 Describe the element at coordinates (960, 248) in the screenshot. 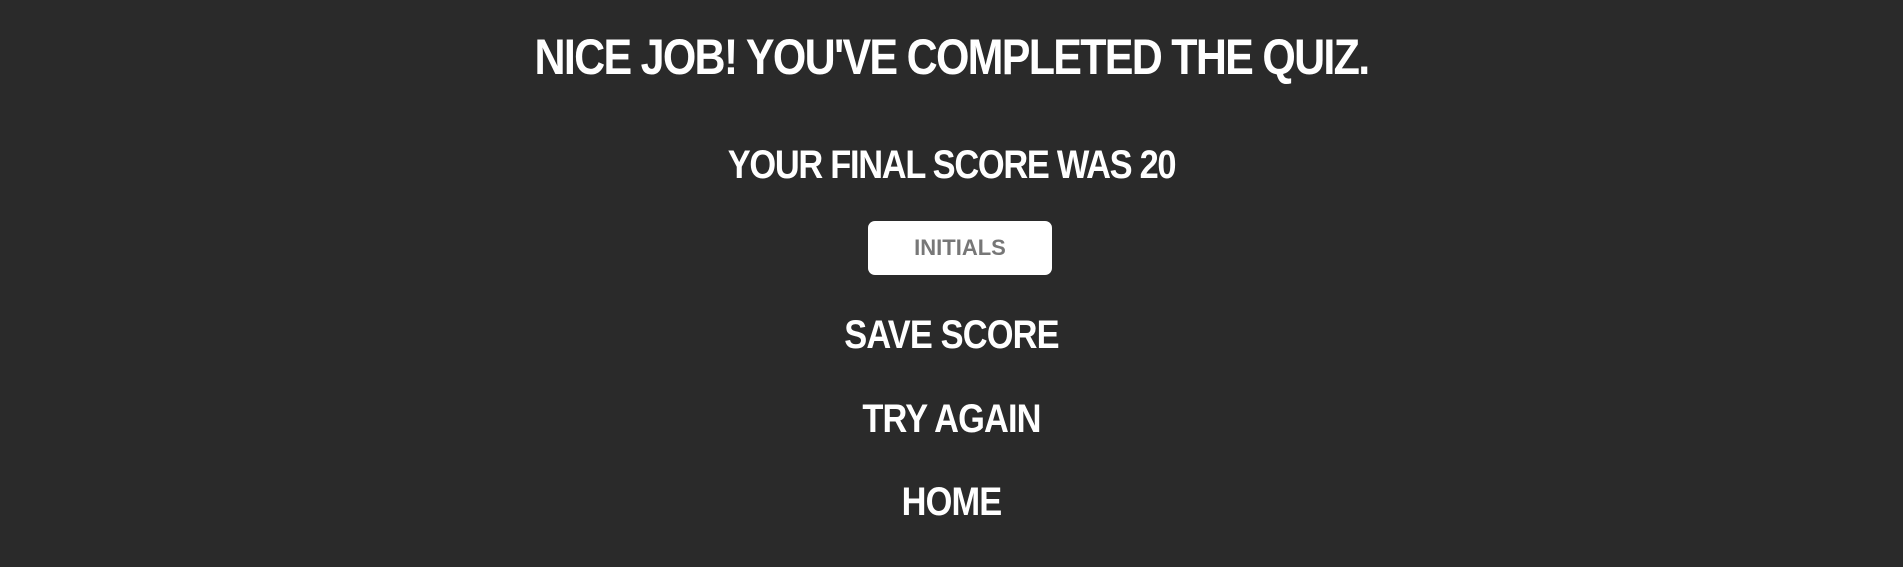

I see `initials-input` at that location.